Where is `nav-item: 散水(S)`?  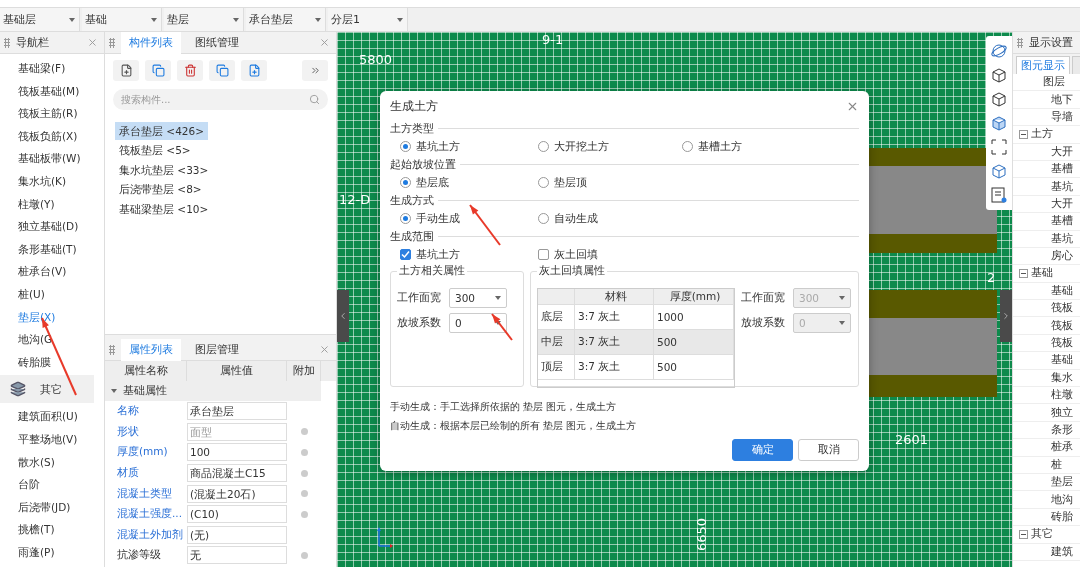
nav-item: 散水(S) is located at coordinates (52, 462).